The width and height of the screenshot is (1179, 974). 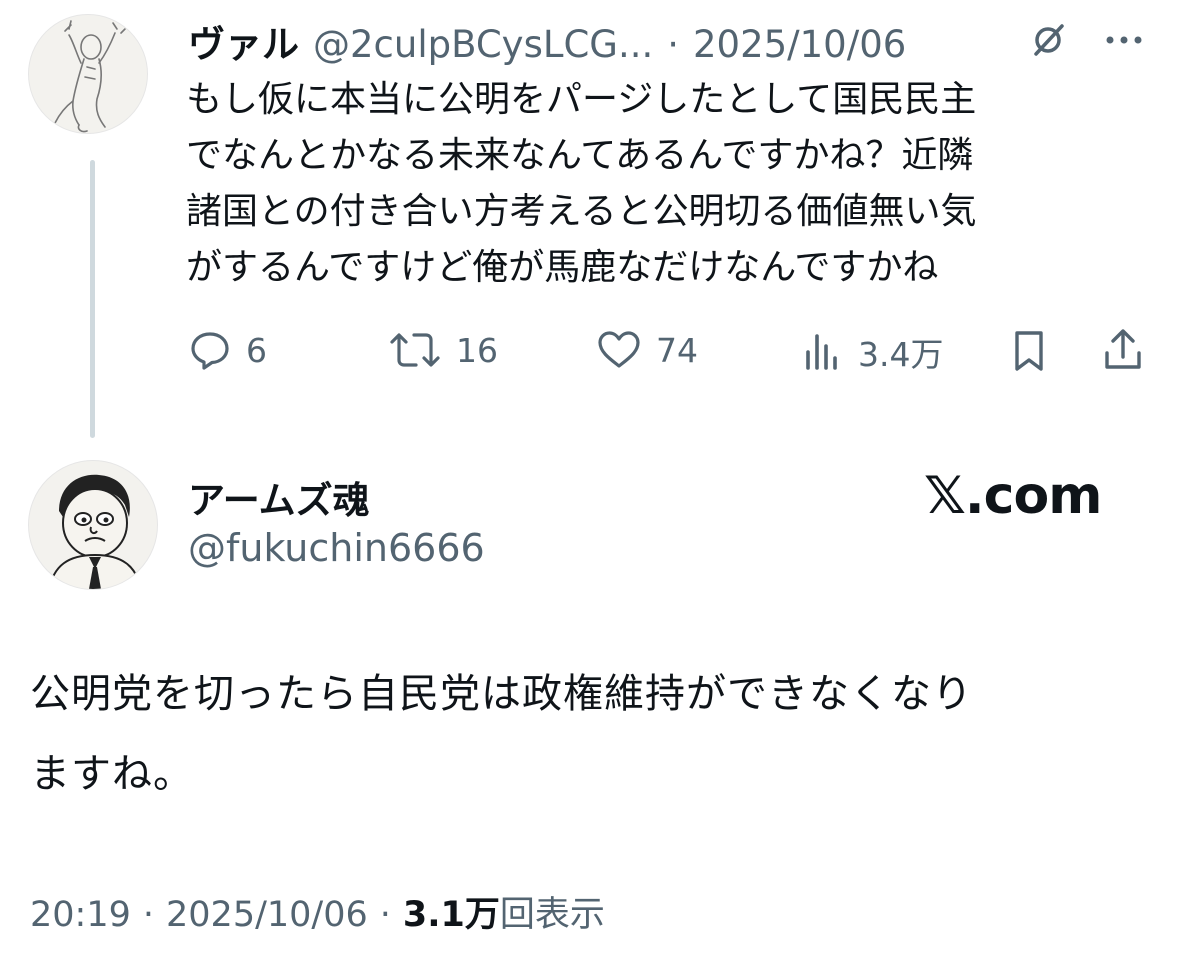 What do you see at coordinates (267, 915) in the screenshot?
I see `tweet-date: 2025/10/06` at bounding box center [267, 915].